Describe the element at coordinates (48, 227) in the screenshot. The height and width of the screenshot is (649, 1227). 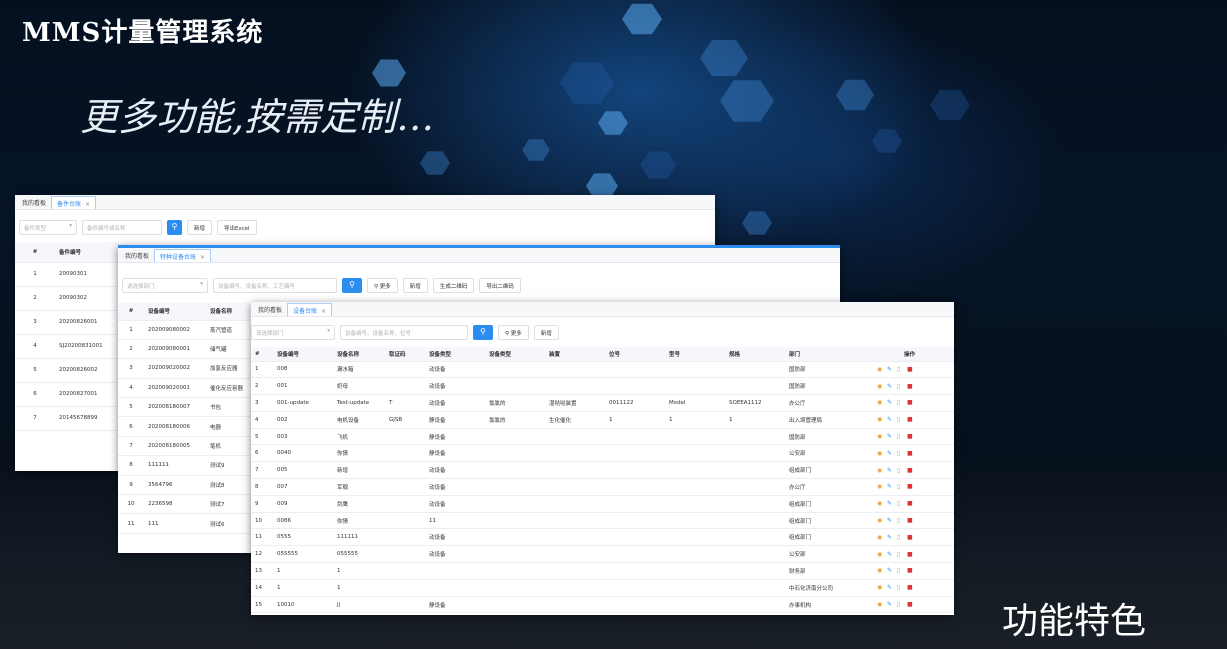
I see `type-select: 备件类型` at that location.